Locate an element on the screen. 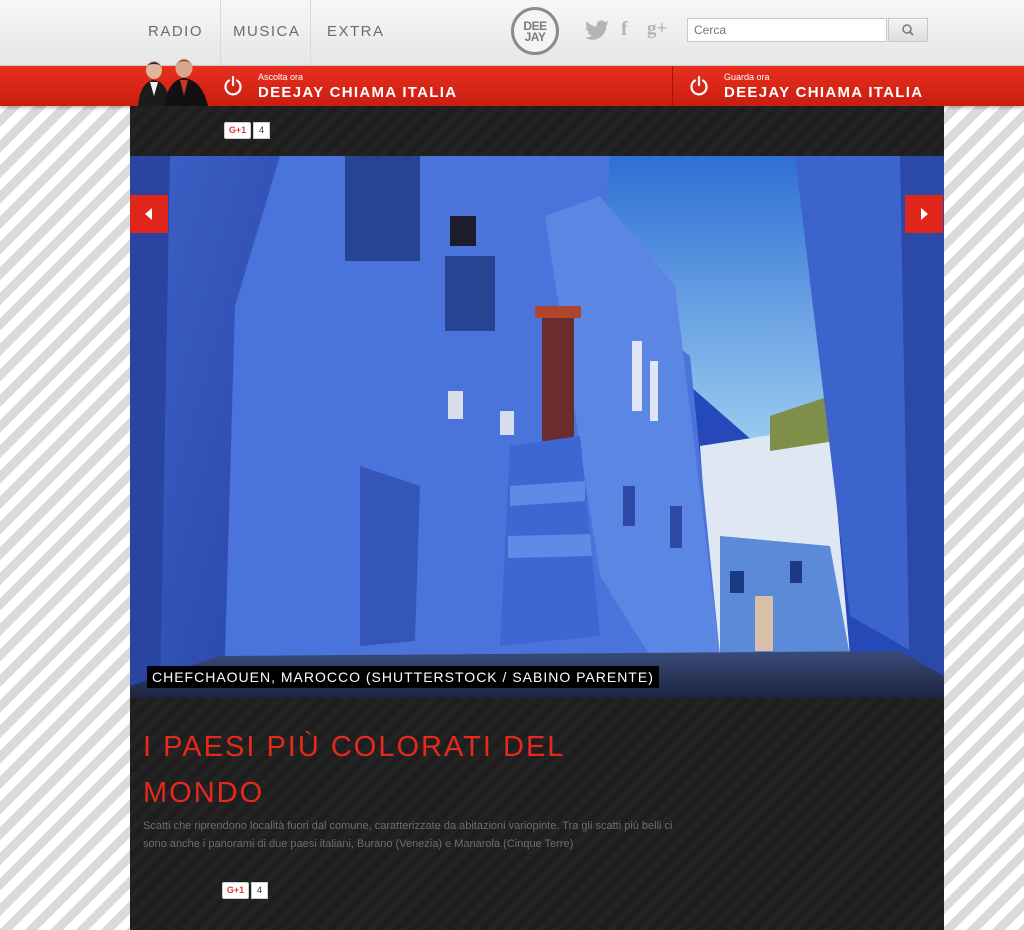 The width and height of the screenshot is (1024, 930). googleplus-share-top: G+1 4 is located at coordinates (247, 130).